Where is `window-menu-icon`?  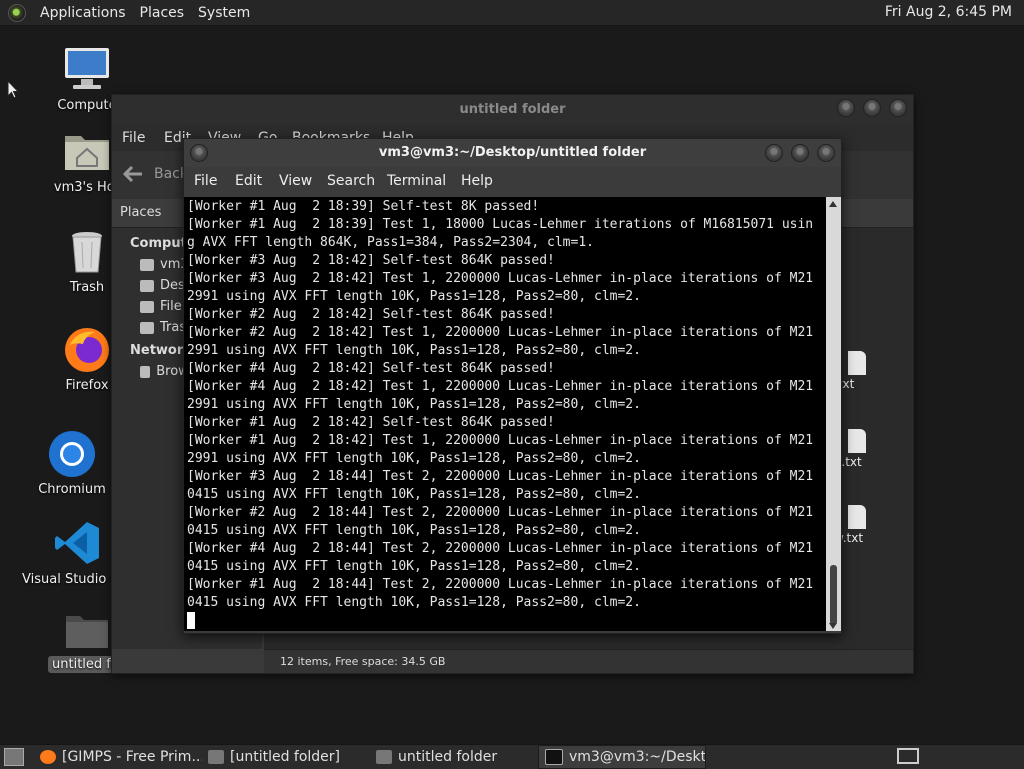 window-menu-icon is located at coordinates (199, 153).